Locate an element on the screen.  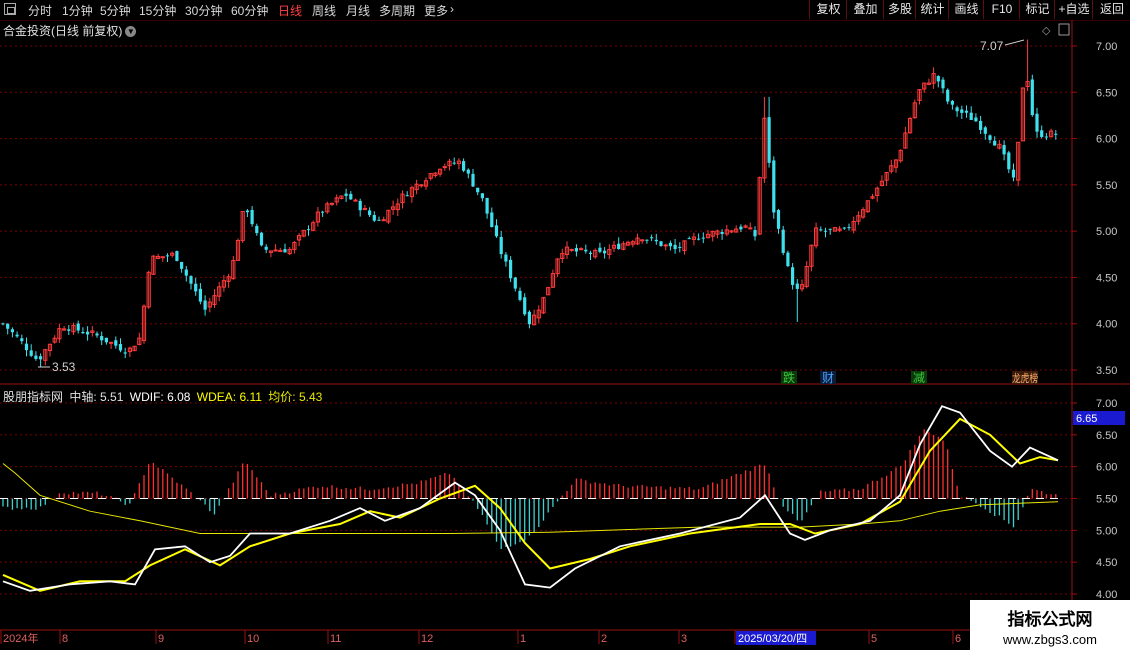
draw-line-button: 画线 is located at coordinates (966, 9).